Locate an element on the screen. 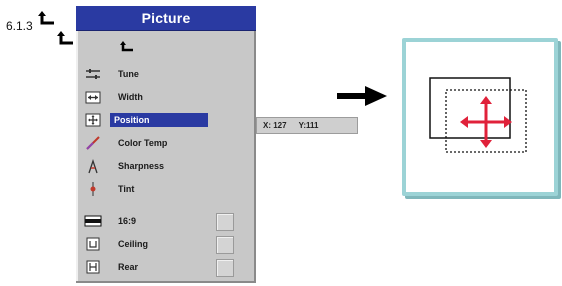 Image resolution: width=562 pixels, height=286 pixels. position-diagram is located at coordinates (478, 115).